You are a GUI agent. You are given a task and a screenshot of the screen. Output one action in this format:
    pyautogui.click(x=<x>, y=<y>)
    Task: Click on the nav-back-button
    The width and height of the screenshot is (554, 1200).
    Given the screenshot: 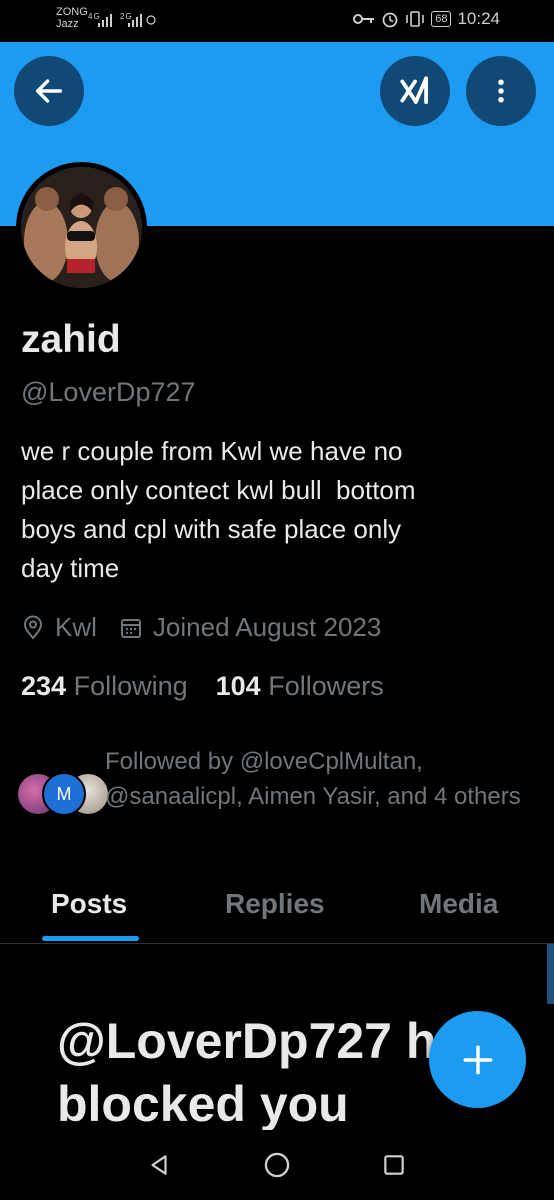 What is the action you would take?
    pyautogui.click(x=159, y=1165)
    